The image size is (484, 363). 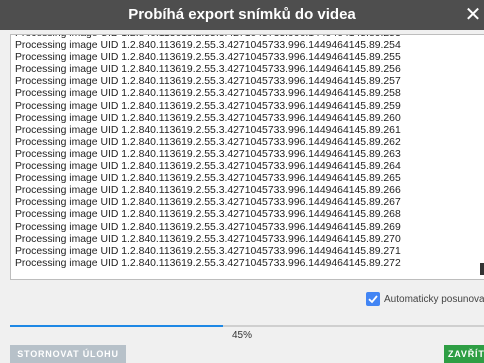 I want to click on dialog-title: Probíhá export snímků do videa, so click(x=242, y=14).